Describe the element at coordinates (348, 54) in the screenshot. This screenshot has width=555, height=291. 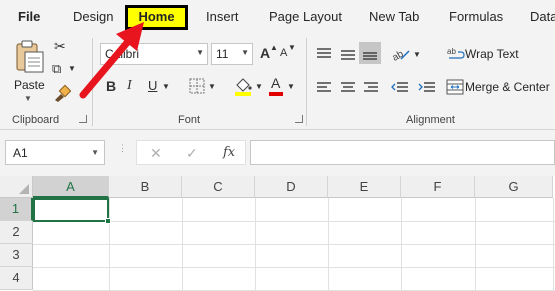
I see `align-middle-icon` at that location.